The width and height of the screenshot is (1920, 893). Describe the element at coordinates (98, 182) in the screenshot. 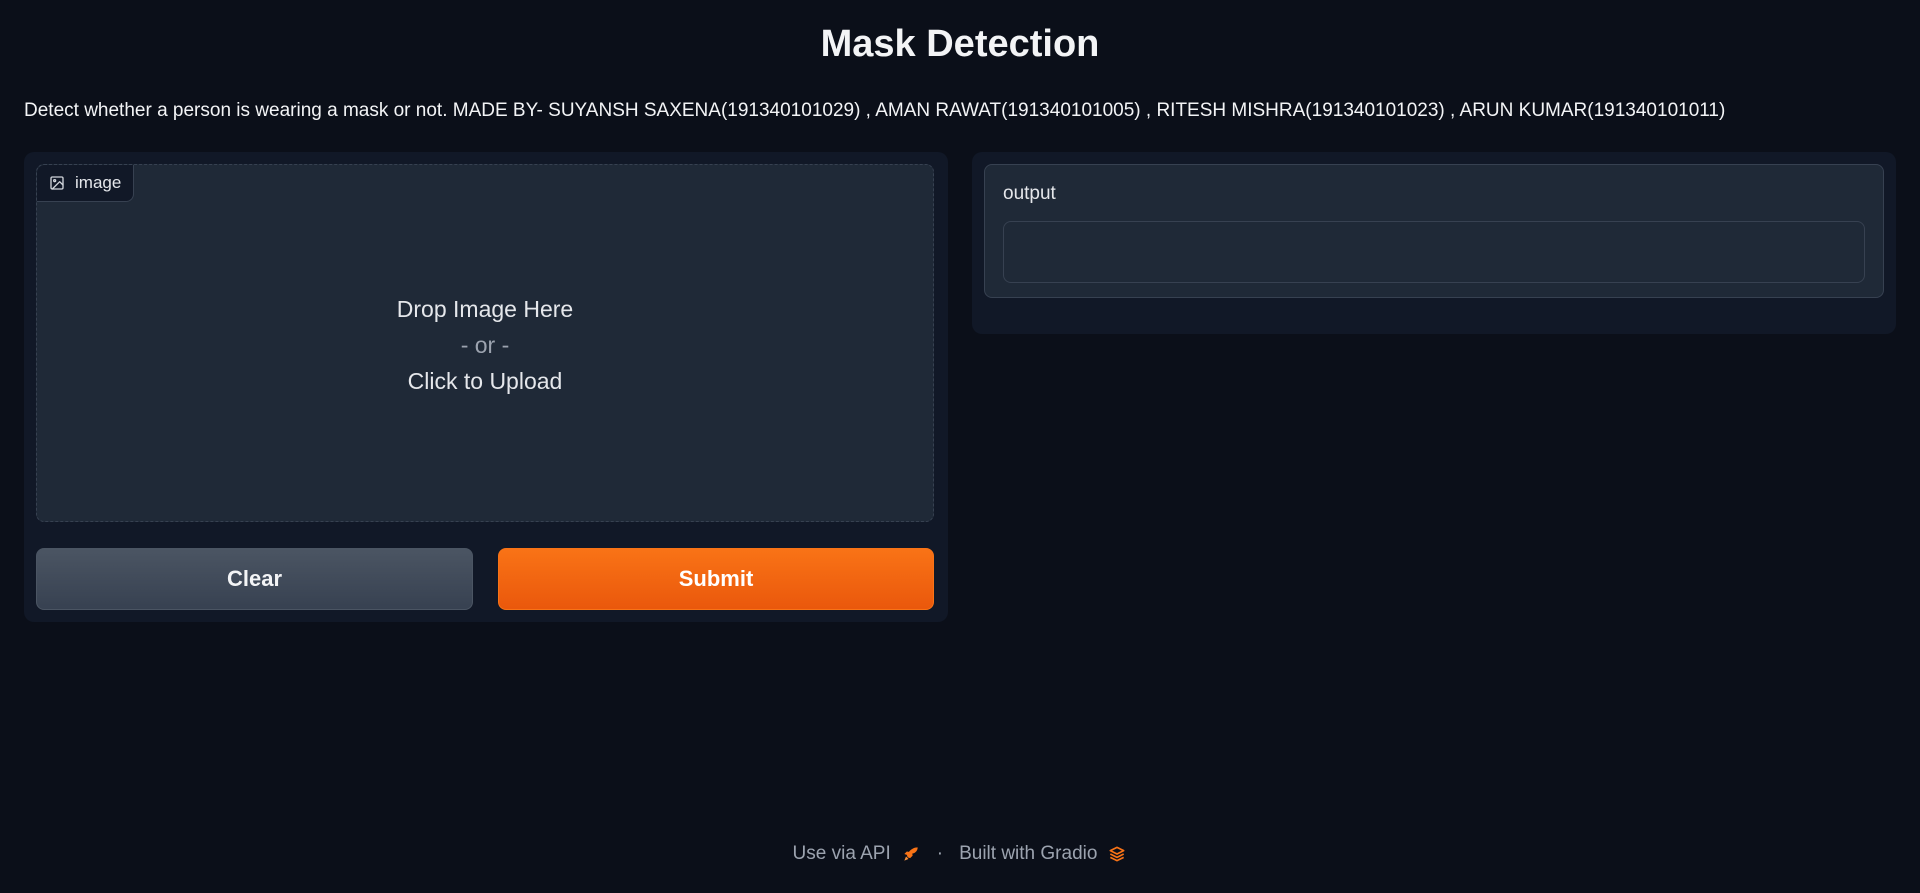

I see `image-label-text: image` at that location.